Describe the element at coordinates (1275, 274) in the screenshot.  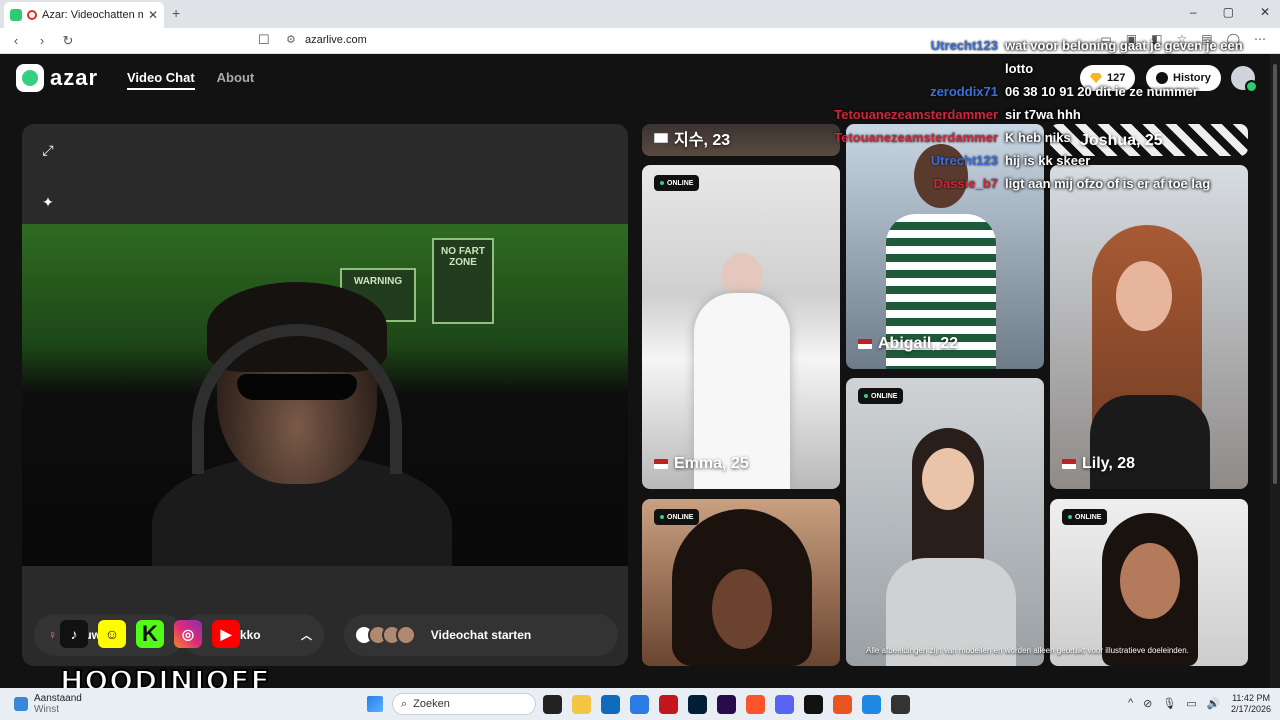
I see `scrollbar-thumb` at that location.